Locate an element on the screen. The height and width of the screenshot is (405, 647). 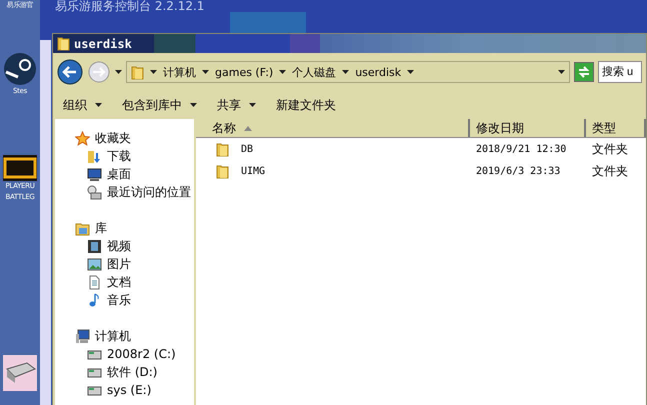
library-folder-icon is located at coordinates (82, 228).